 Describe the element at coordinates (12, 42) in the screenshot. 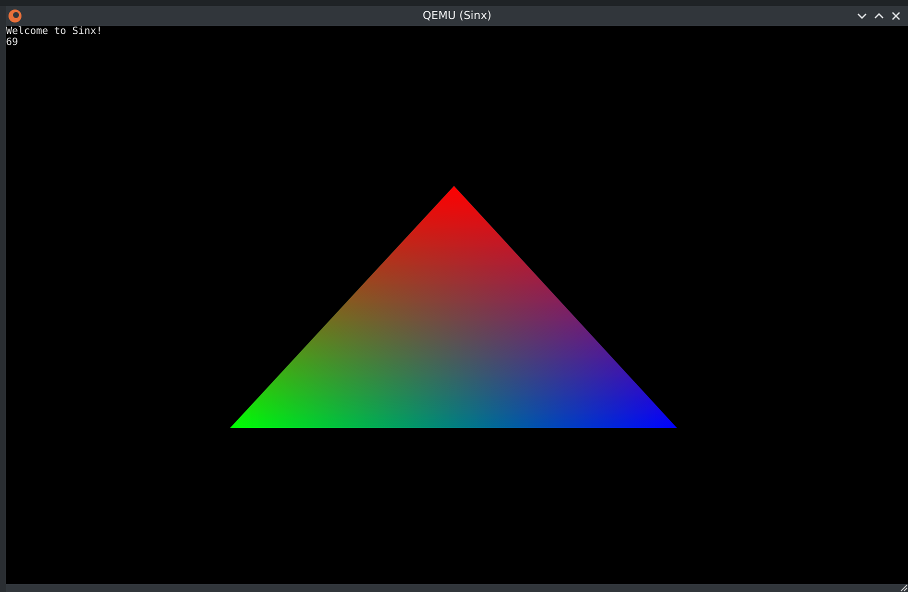

I see `console-text: 69` at that location.